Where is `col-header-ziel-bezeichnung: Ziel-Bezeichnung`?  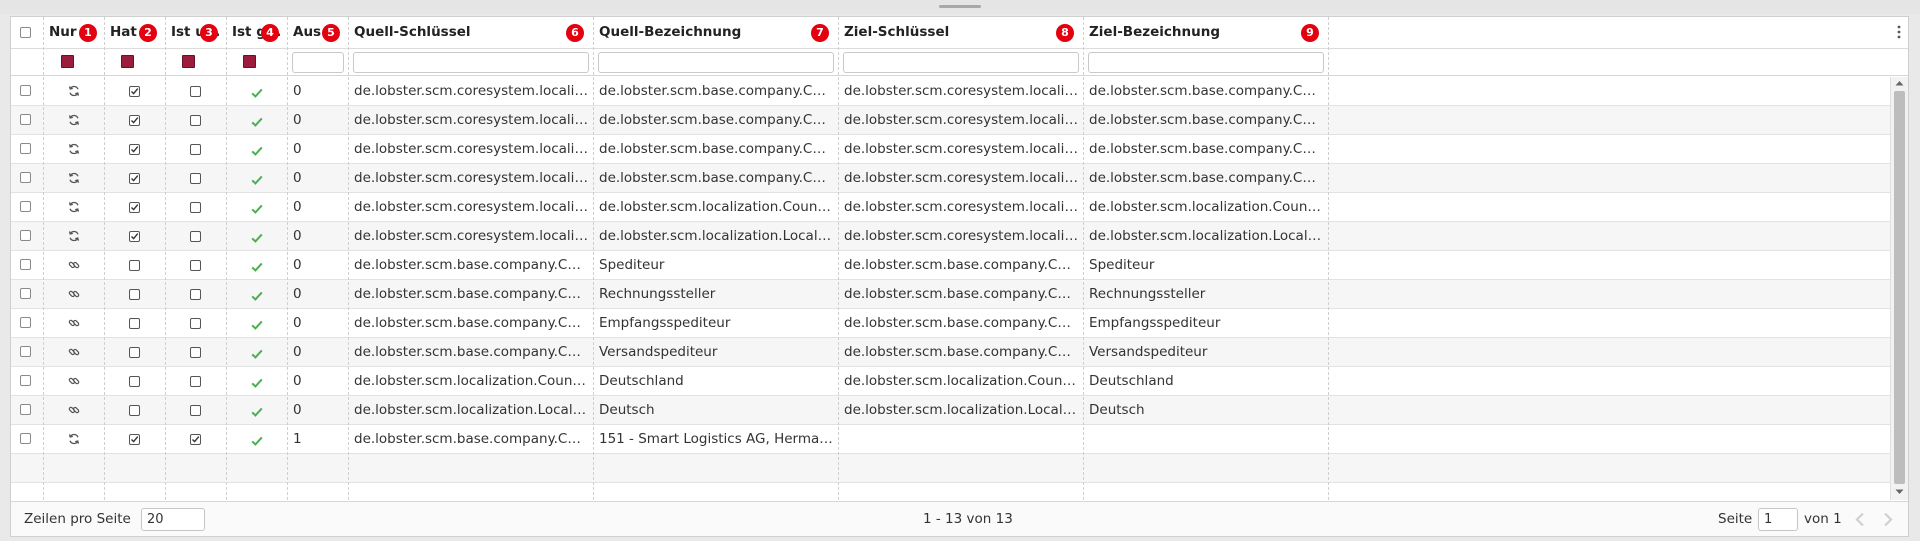 col-header-ziel-bezeichnung: Ziel-Bezeichnung is located at coordinates (1205, 32).